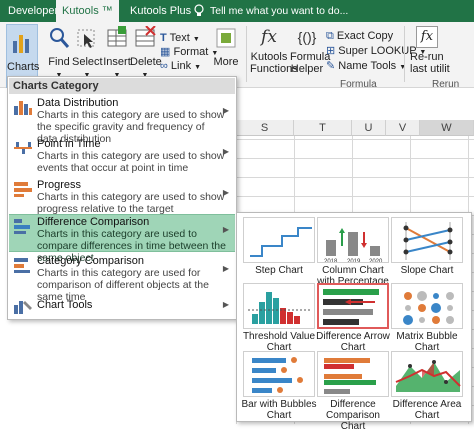 Image resolution: width=474 pixels, height=432 pixels. I want to click on column-header-t: T, so click(323, 128).